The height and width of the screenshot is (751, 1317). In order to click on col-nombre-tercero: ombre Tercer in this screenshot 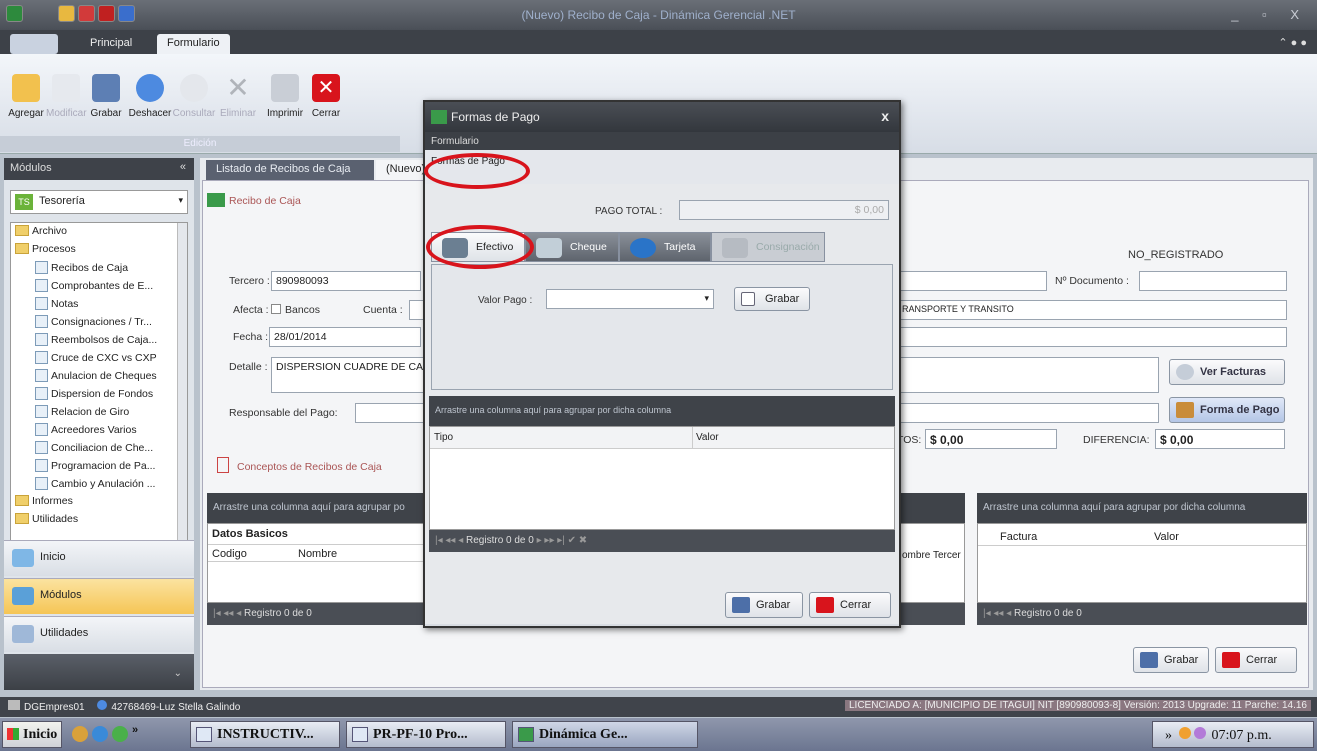, I will do `click(931, 555)`.